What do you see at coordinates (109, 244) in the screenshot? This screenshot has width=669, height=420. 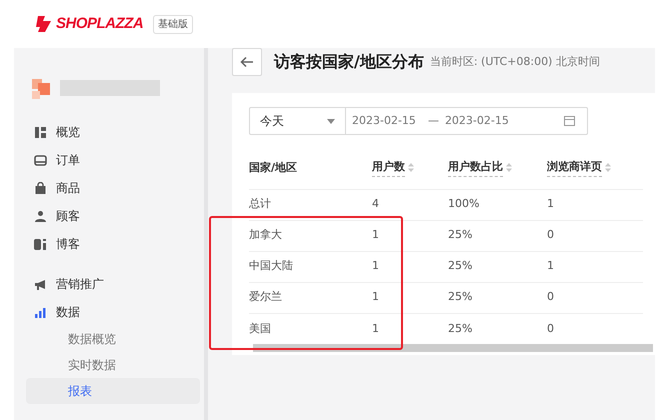 I see `sidebar-item: 博客` at bounding box center [109, 244].